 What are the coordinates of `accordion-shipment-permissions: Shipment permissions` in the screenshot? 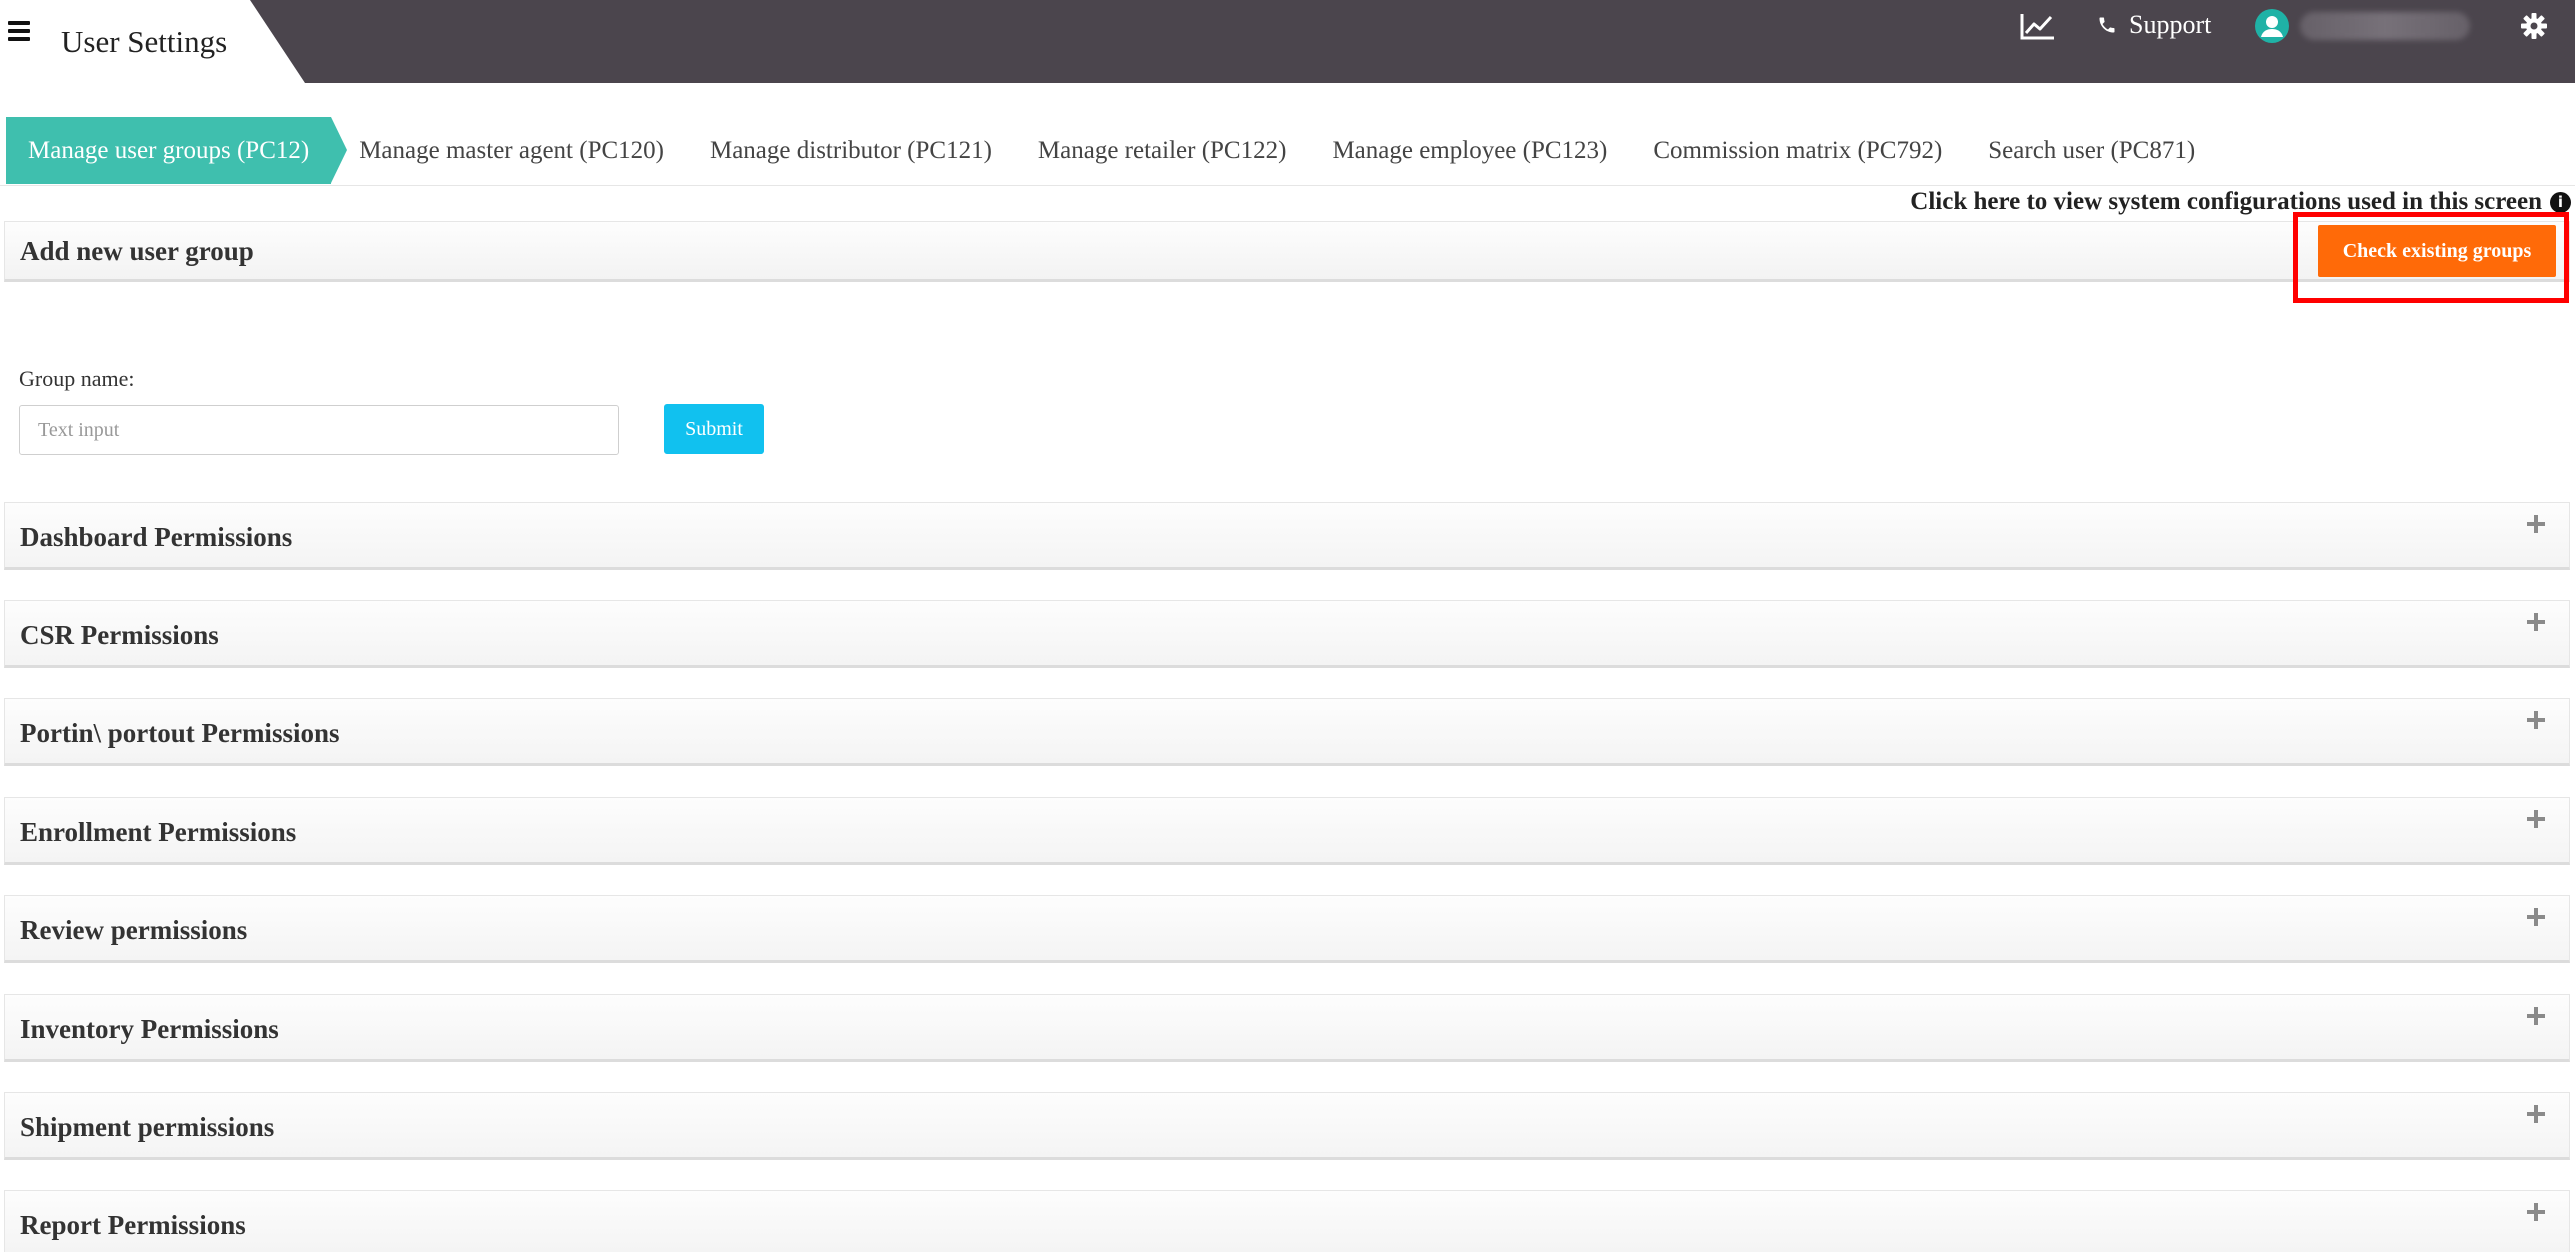 It's located at (1287, 1126).